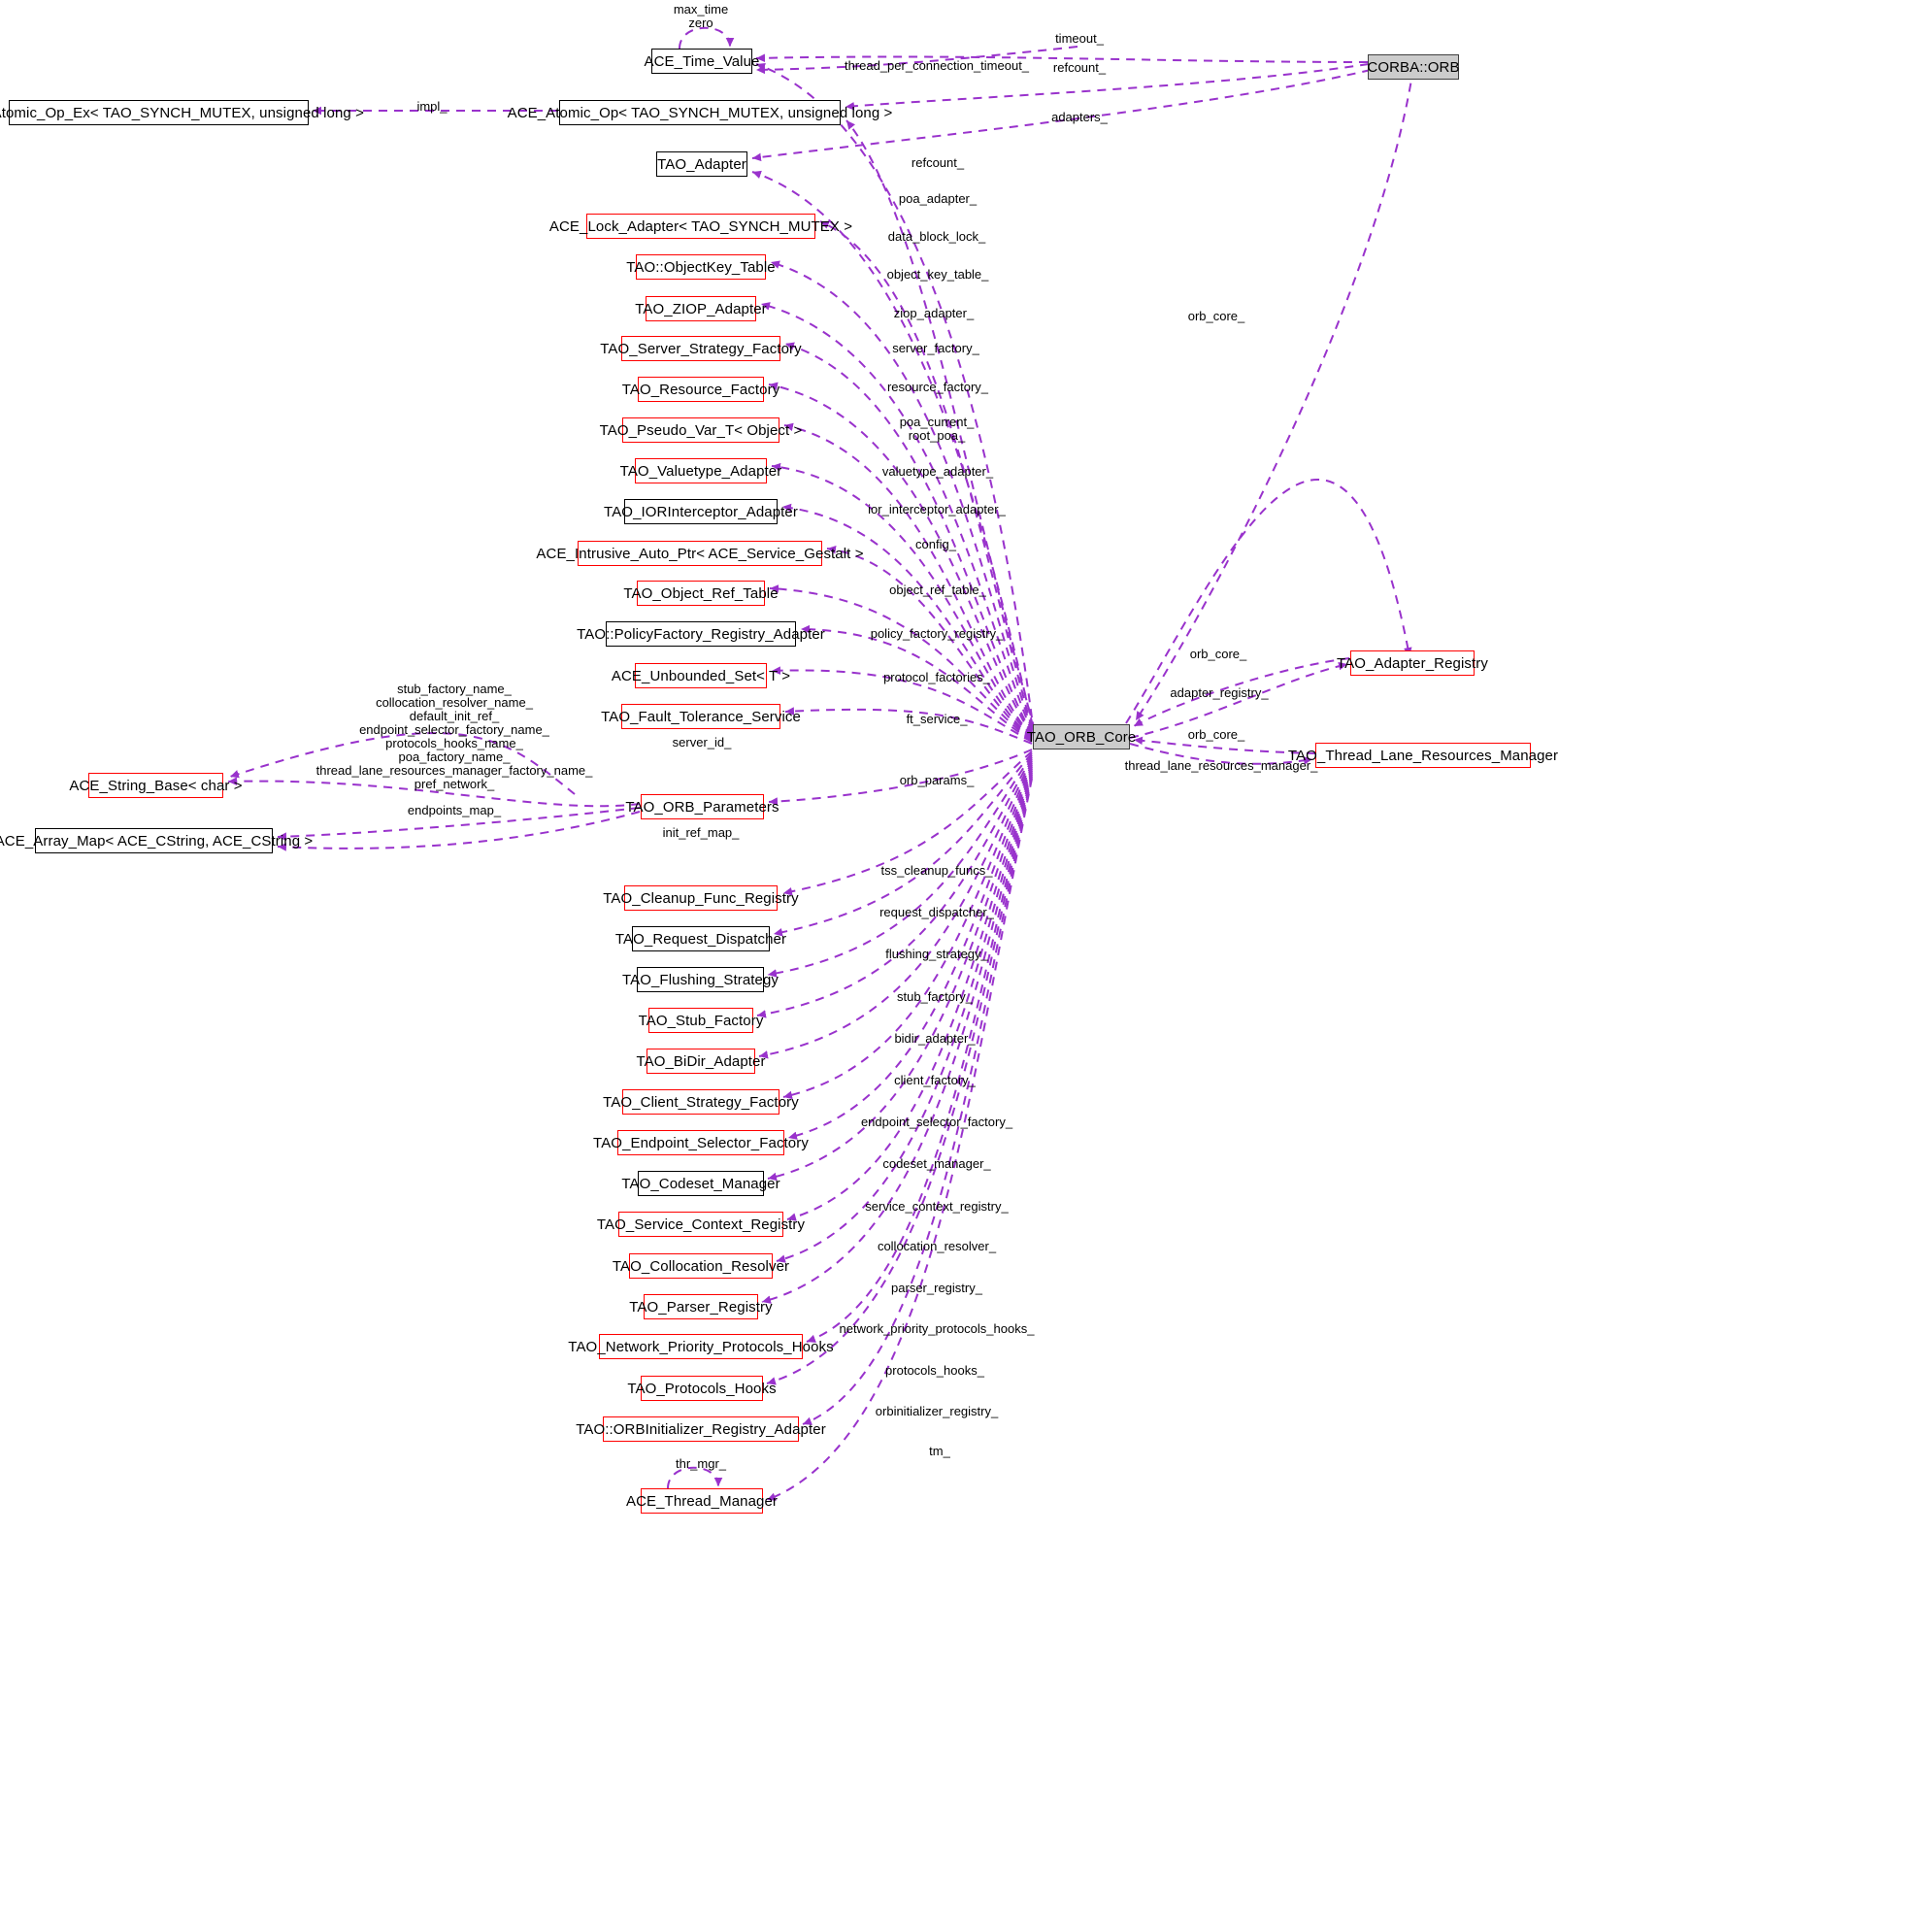  What do you see at coordinates (701, 1429) in the screenshot?
I see `class-node-tao-orbinitializer-registry-adapter: TAO::ORBInitializer_Registry_Adapter` at bounding box center [701, 1429].